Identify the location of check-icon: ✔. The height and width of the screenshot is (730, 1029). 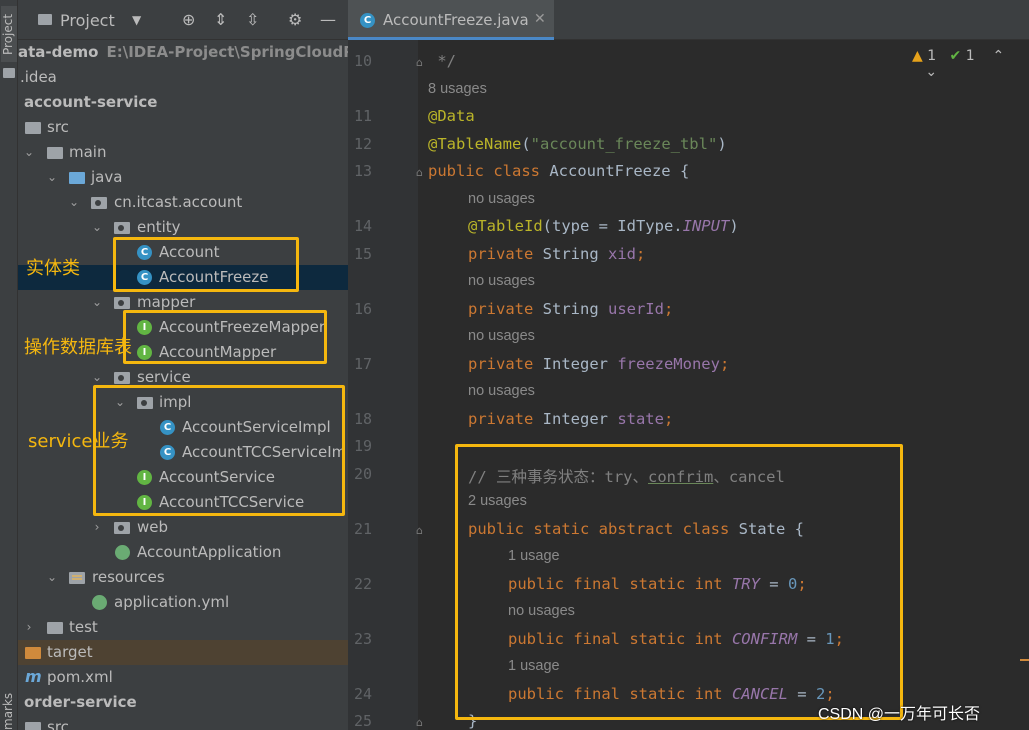
(955, 56).